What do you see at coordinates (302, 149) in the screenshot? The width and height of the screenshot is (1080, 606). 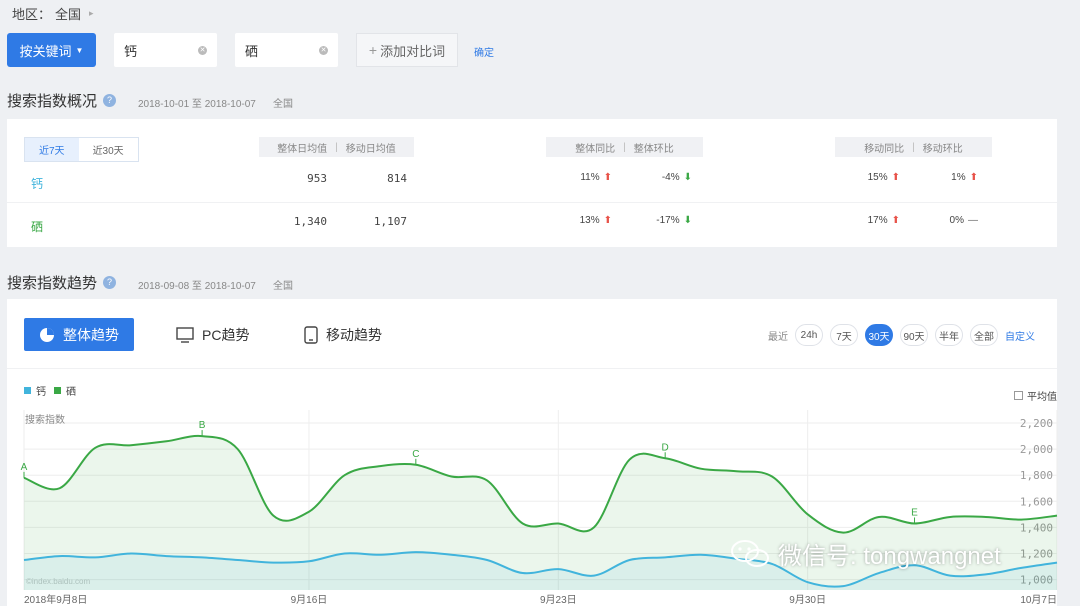 I see `header-overall-daily: 整体日均值` at bounding box center [302, 149].